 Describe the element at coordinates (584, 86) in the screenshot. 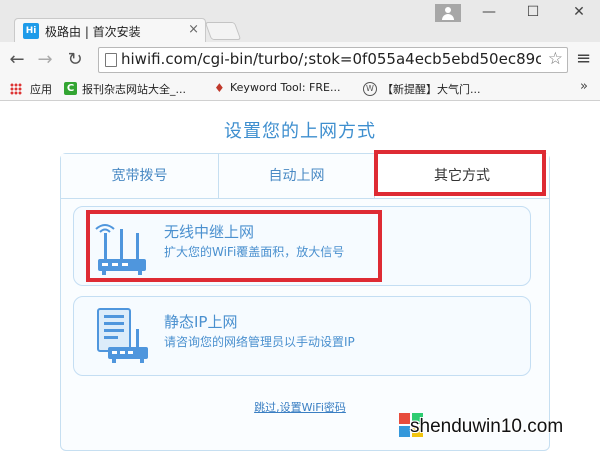

I see `bookmarks-more-button: »` at that location.